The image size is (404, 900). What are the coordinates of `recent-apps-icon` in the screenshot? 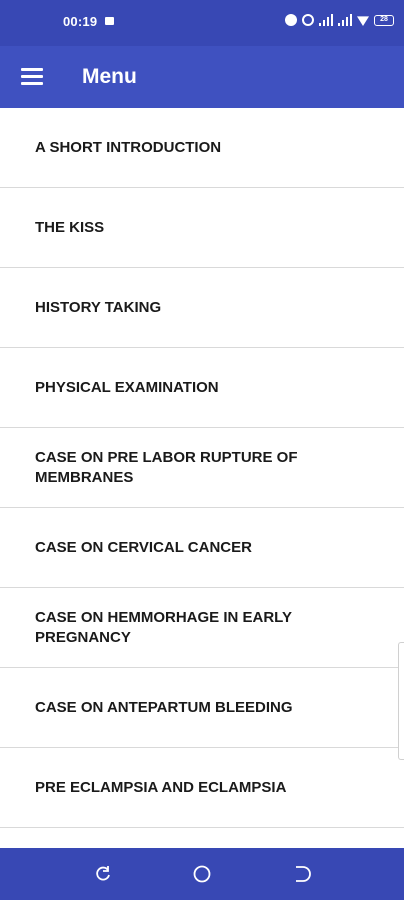 It's located at (103, 873).